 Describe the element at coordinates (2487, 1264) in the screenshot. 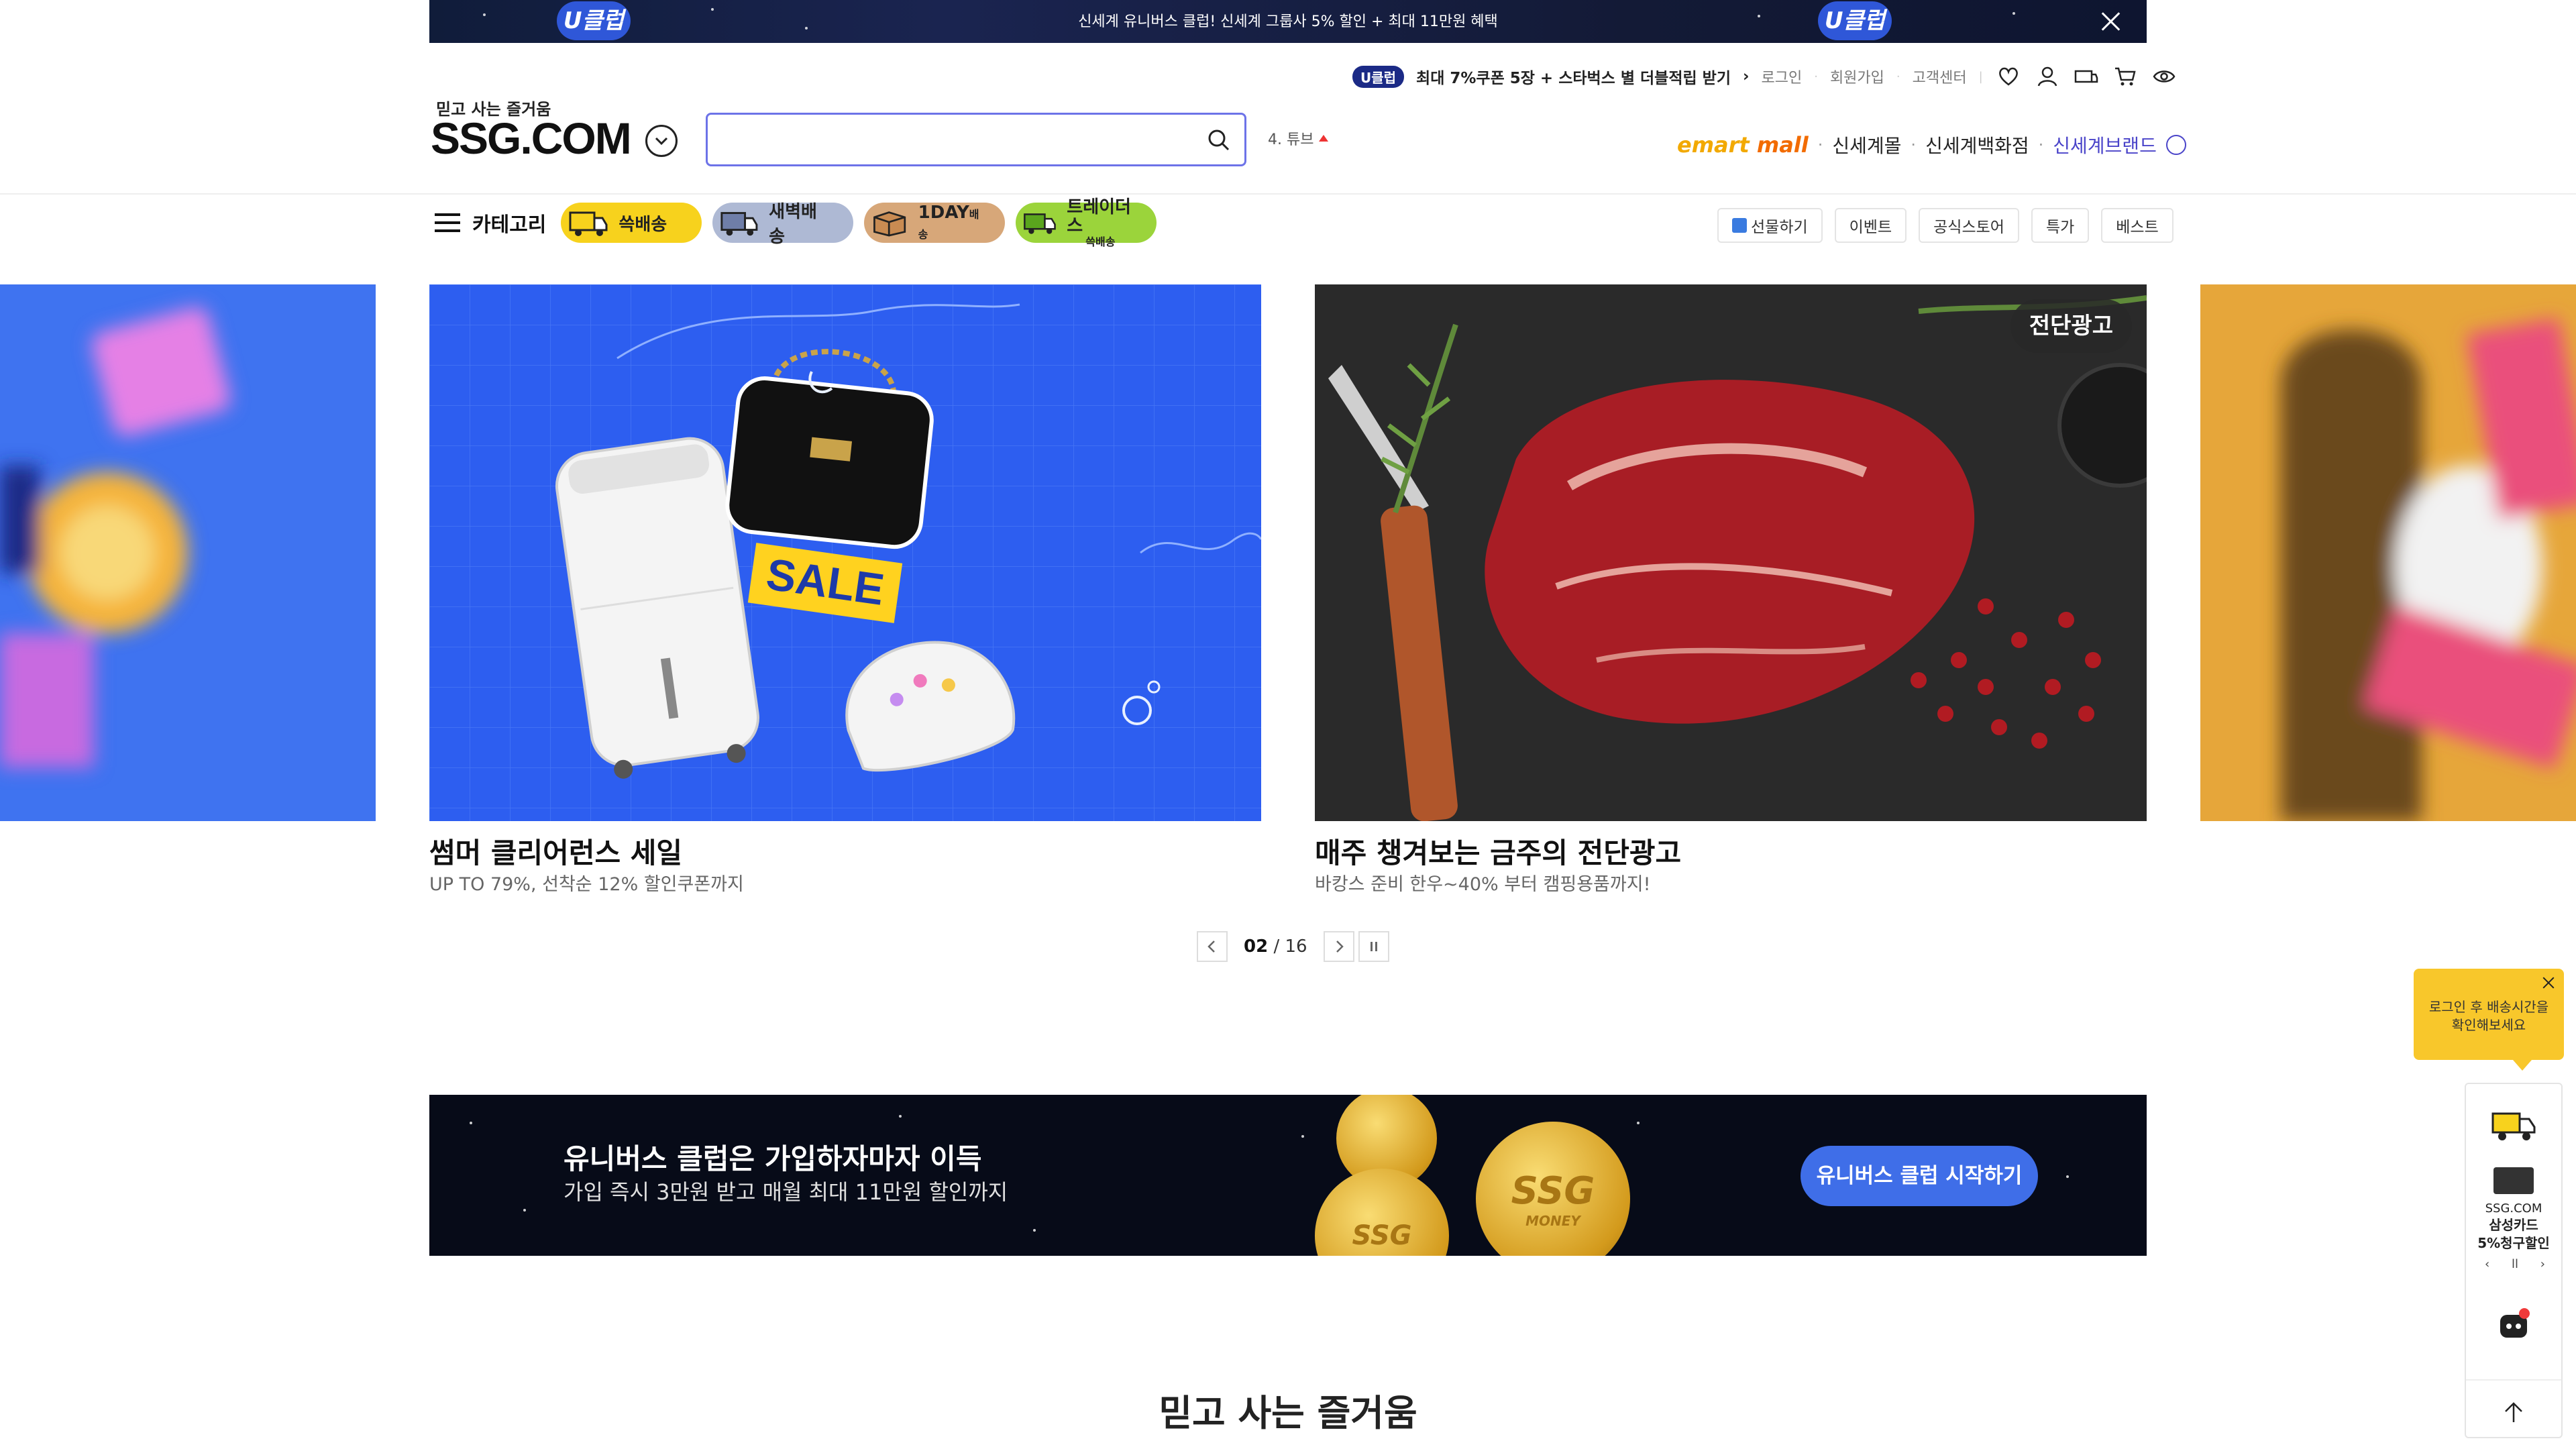

I see `chevron-left-icon: ‹` at that location.